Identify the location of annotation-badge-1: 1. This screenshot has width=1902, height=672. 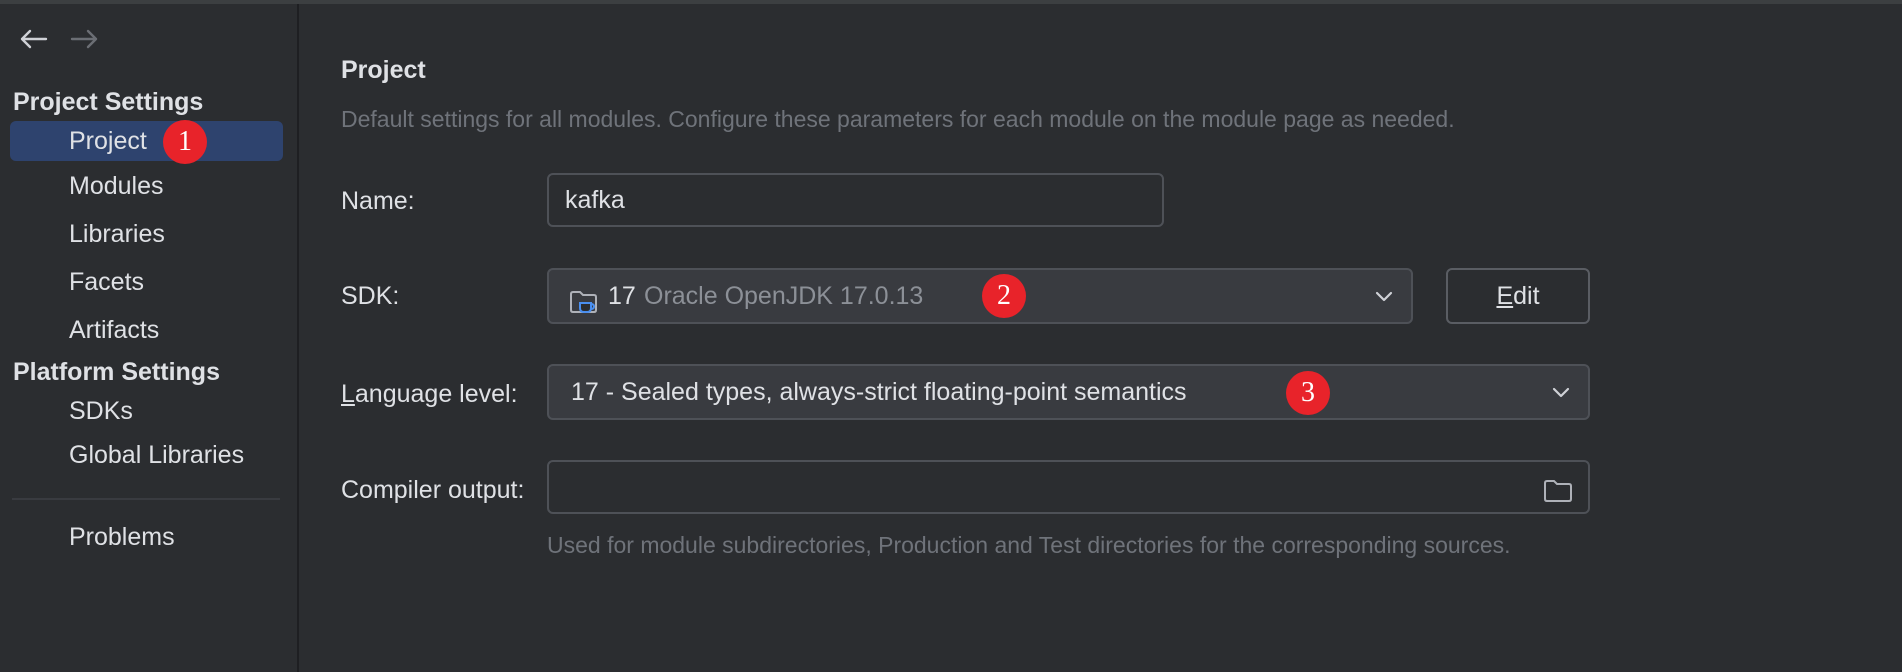
(185, 142).